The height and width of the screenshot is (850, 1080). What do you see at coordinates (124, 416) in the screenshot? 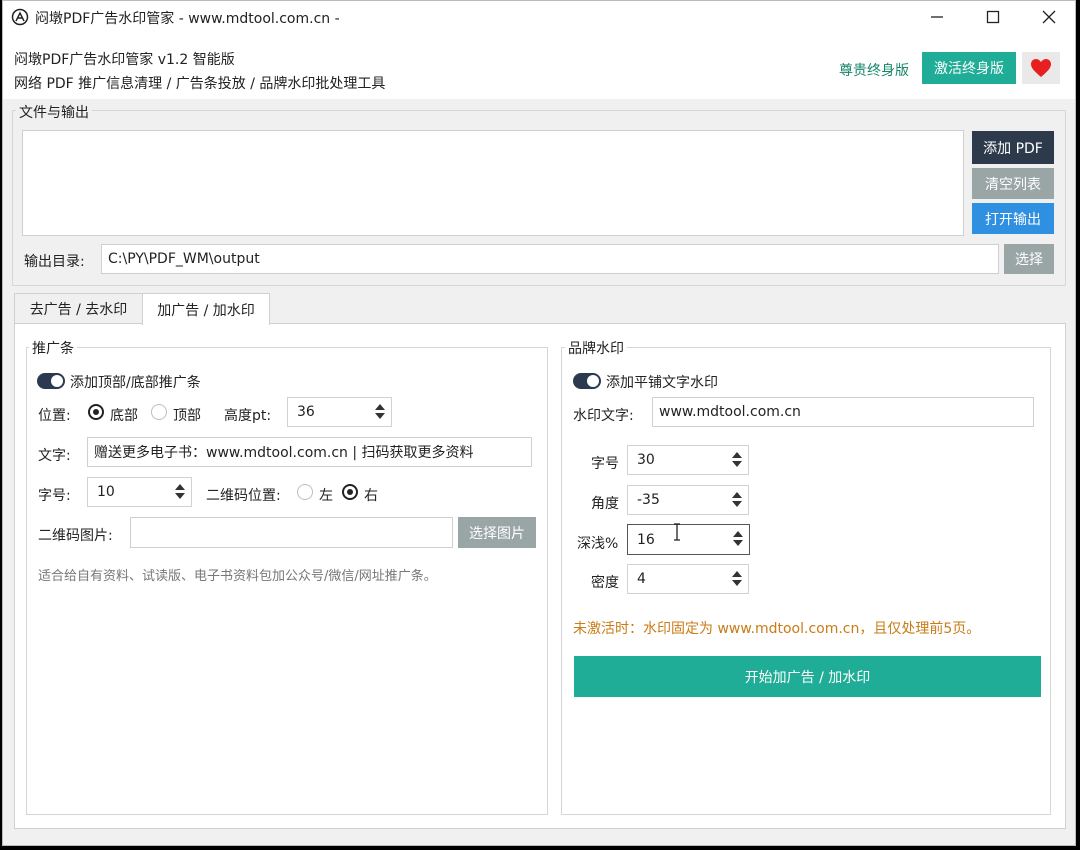
I see `position-bottom-label: 底部` at bounding box center [124, 416].